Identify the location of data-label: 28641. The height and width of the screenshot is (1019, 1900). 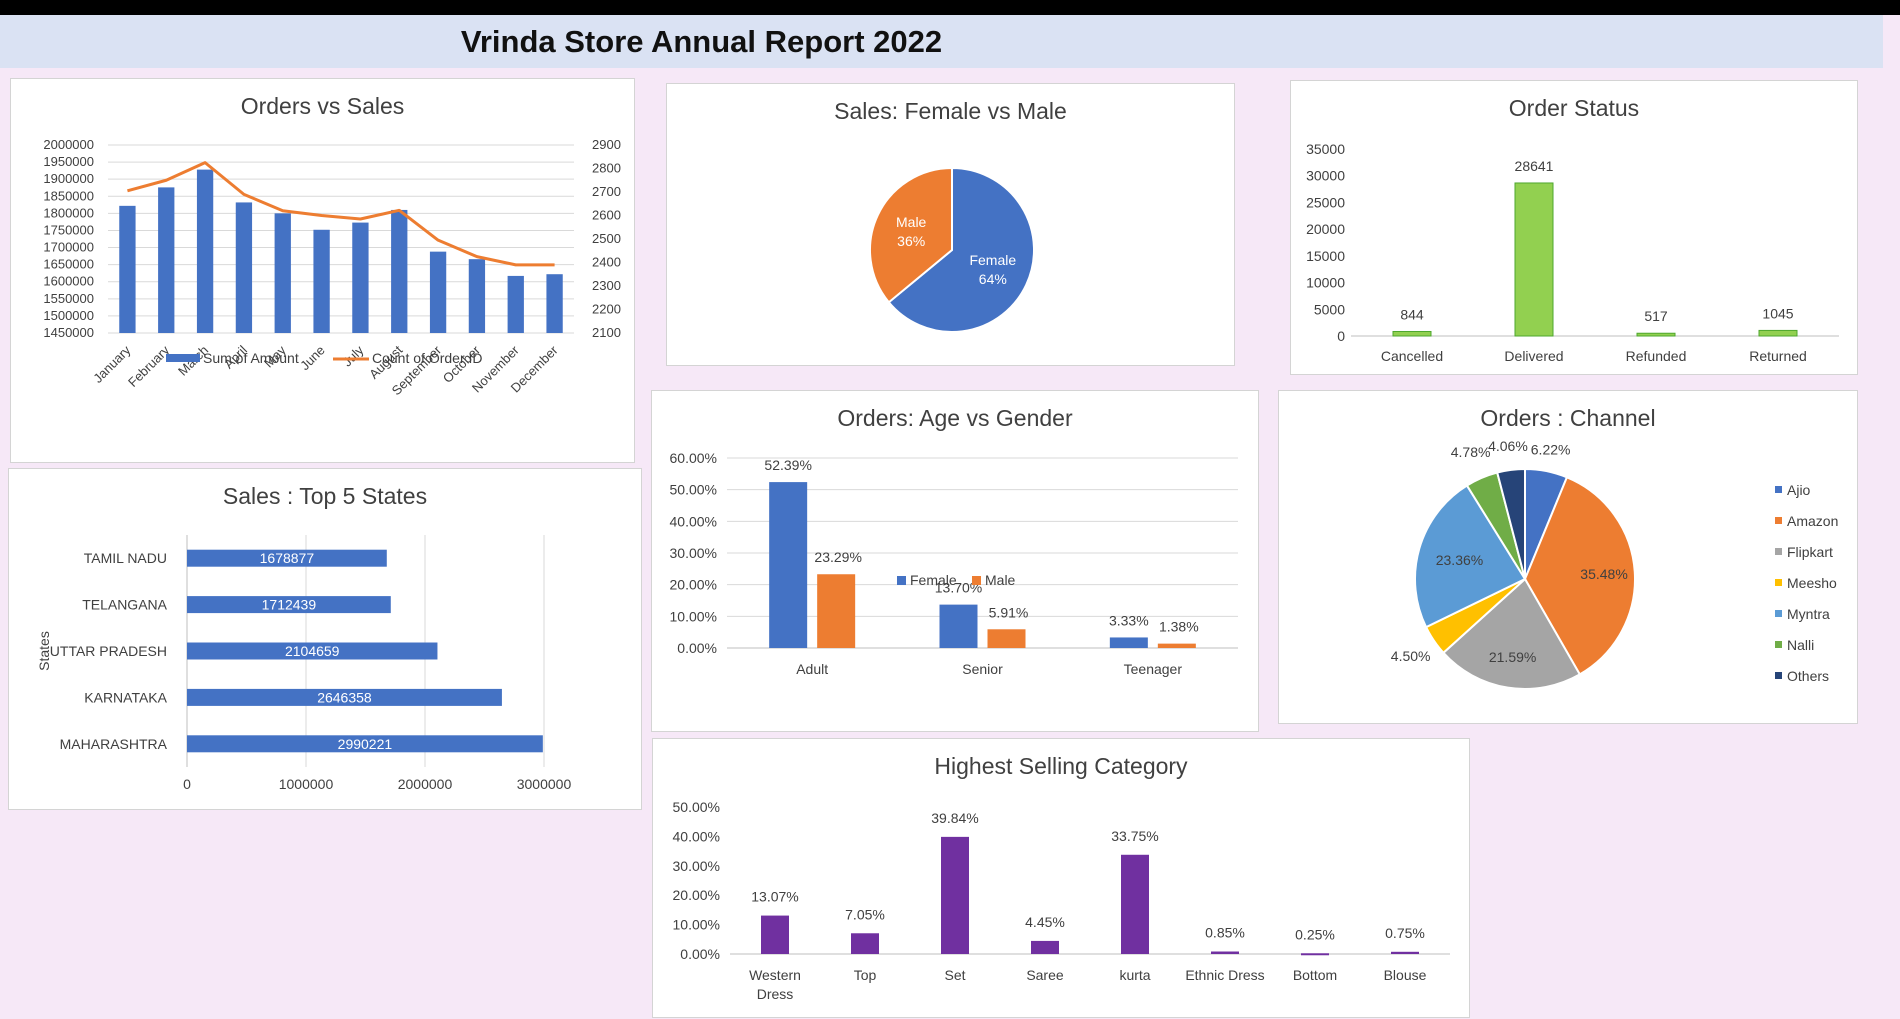
(1534, 166).